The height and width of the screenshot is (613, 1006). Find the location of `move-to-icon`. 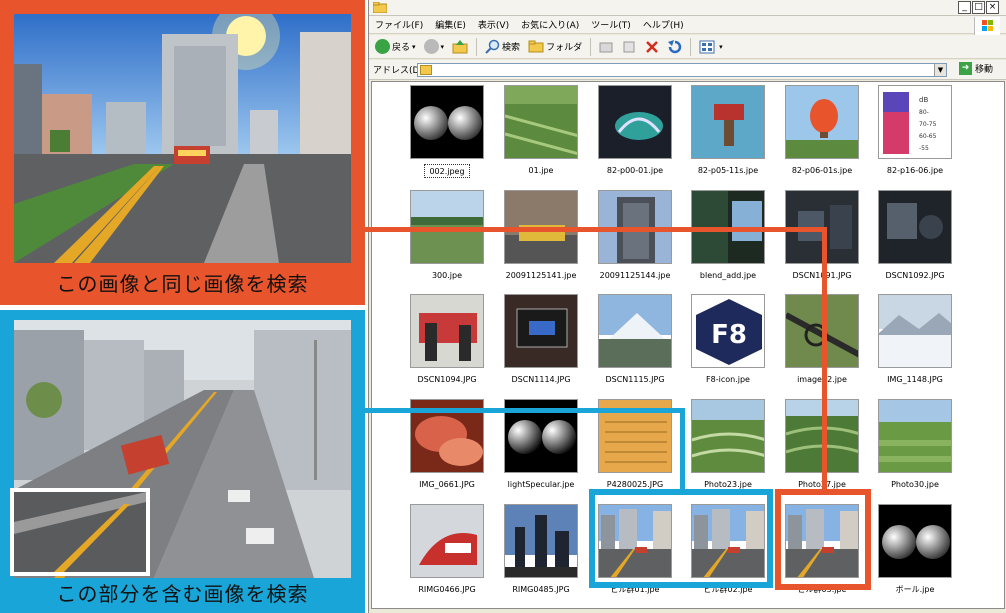

move-to-icon is located at coordinates (606, 47).